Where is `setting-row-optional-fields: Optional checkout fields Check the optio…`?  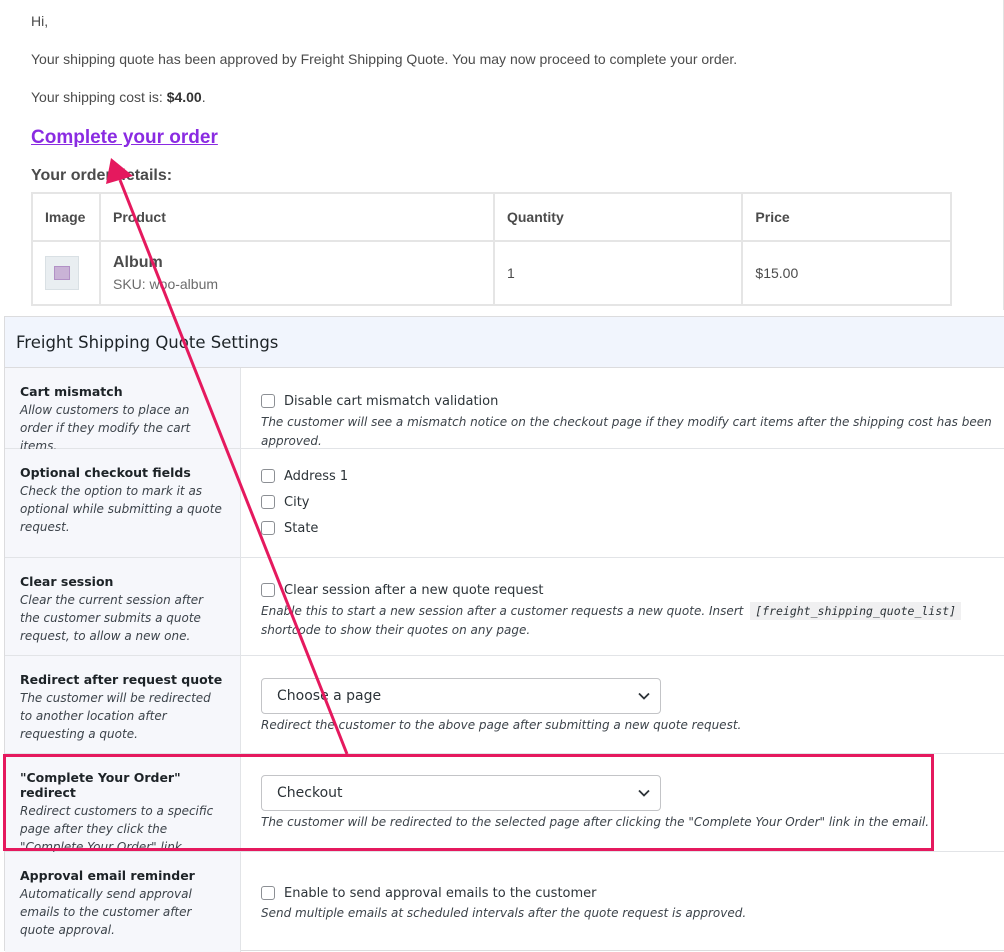
setting-row-optional-fields: Optional checkout fields Check the optio… is located at coordinates (504, 503).